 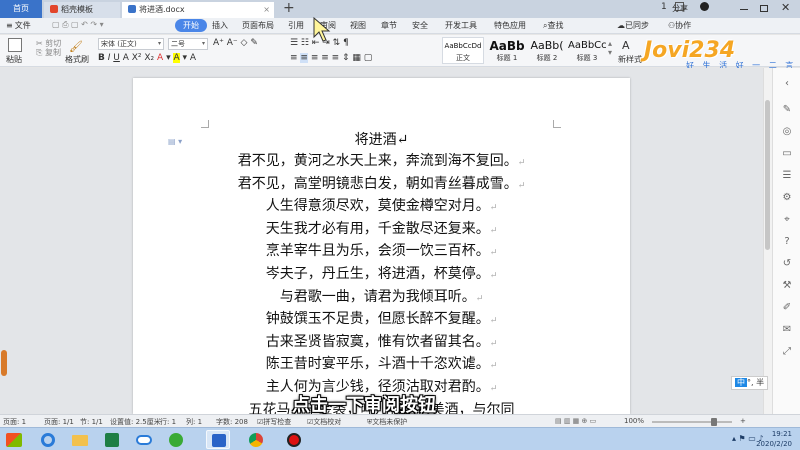 What do you see at coordinates (78, 25) in the screenshot?
I see `quick-access-icons: ▢ ⎙ ▢ ↶ ↷ ▾` at bounding box center [78, 25].